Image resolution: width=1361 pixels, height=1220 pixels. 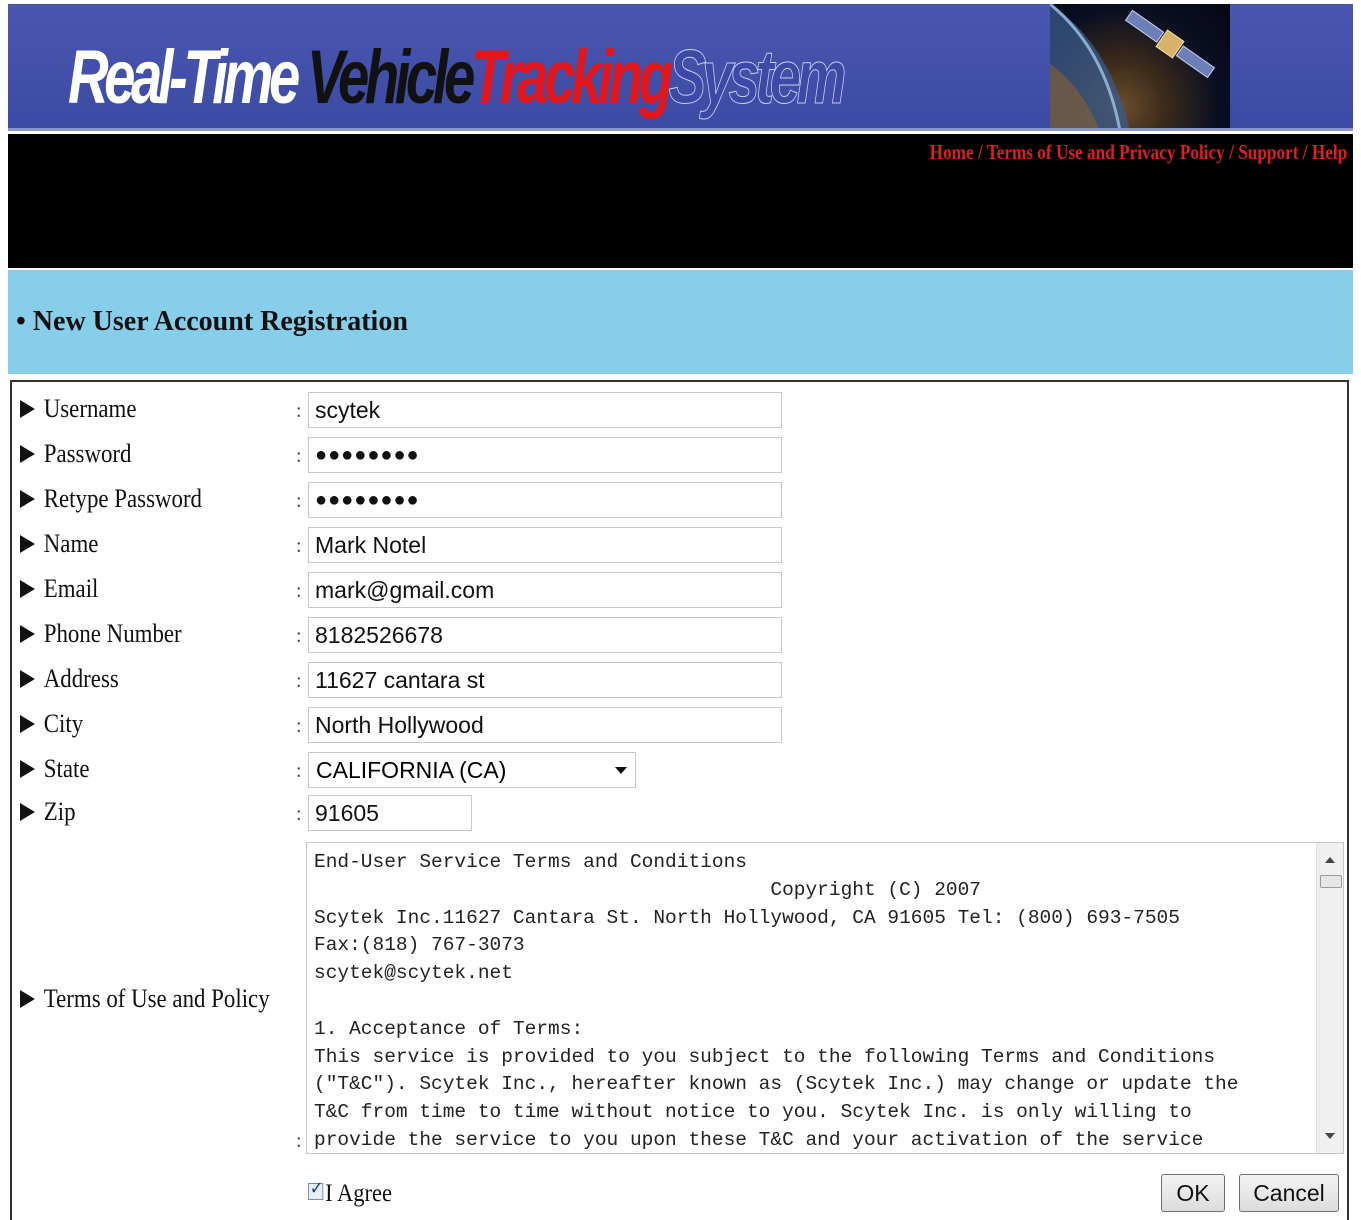 I want to click on agree-checkbox-row: ✓ I Agree, so click(x=350, y=1193).